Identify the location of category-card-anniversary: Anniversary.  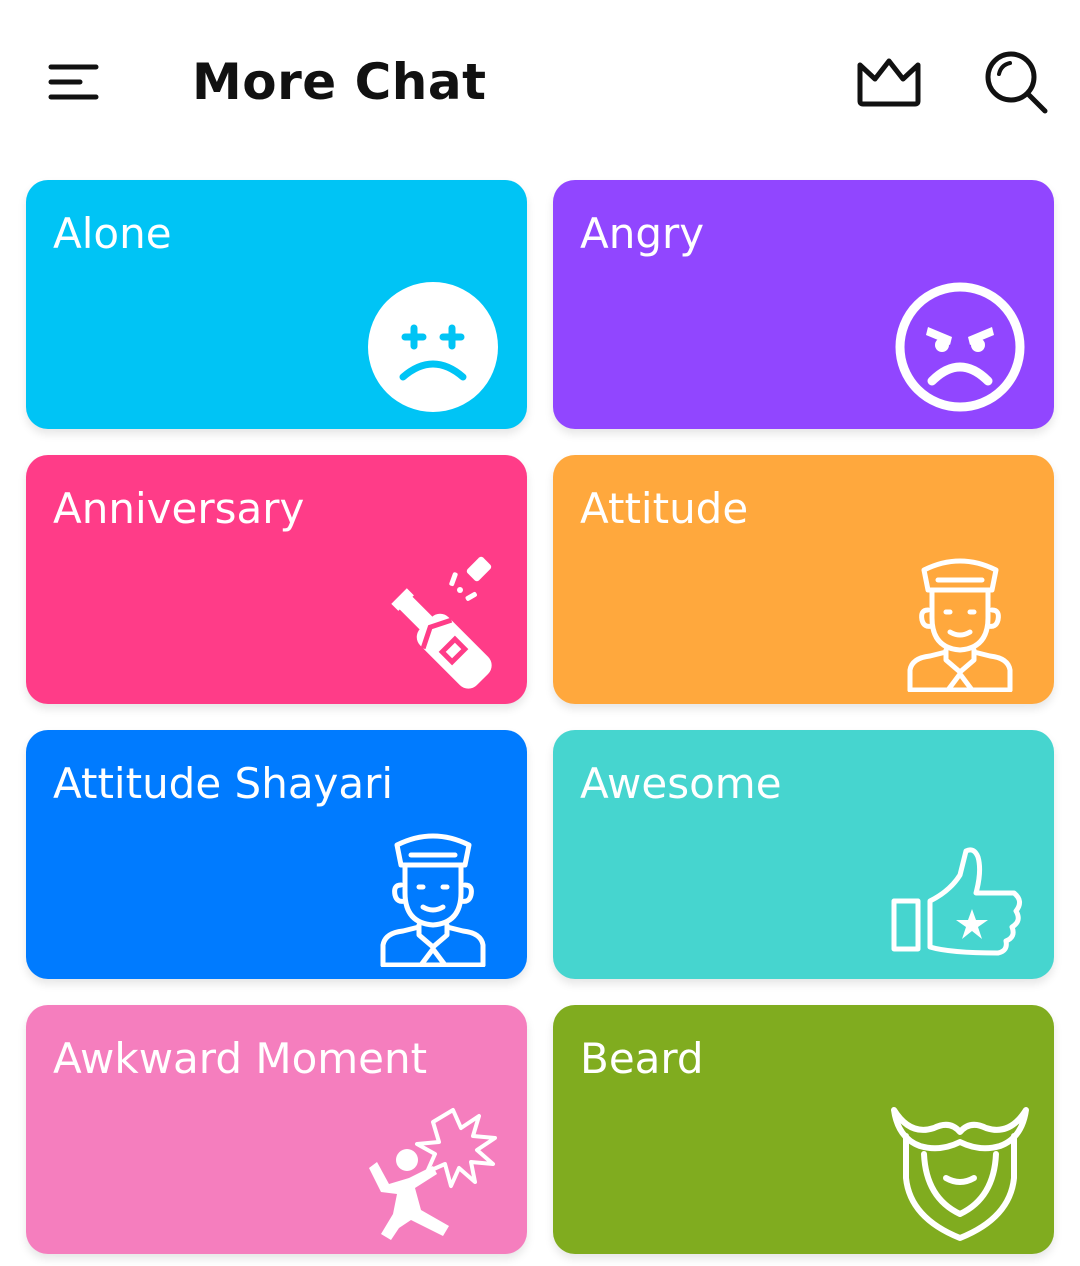
(276, 579).